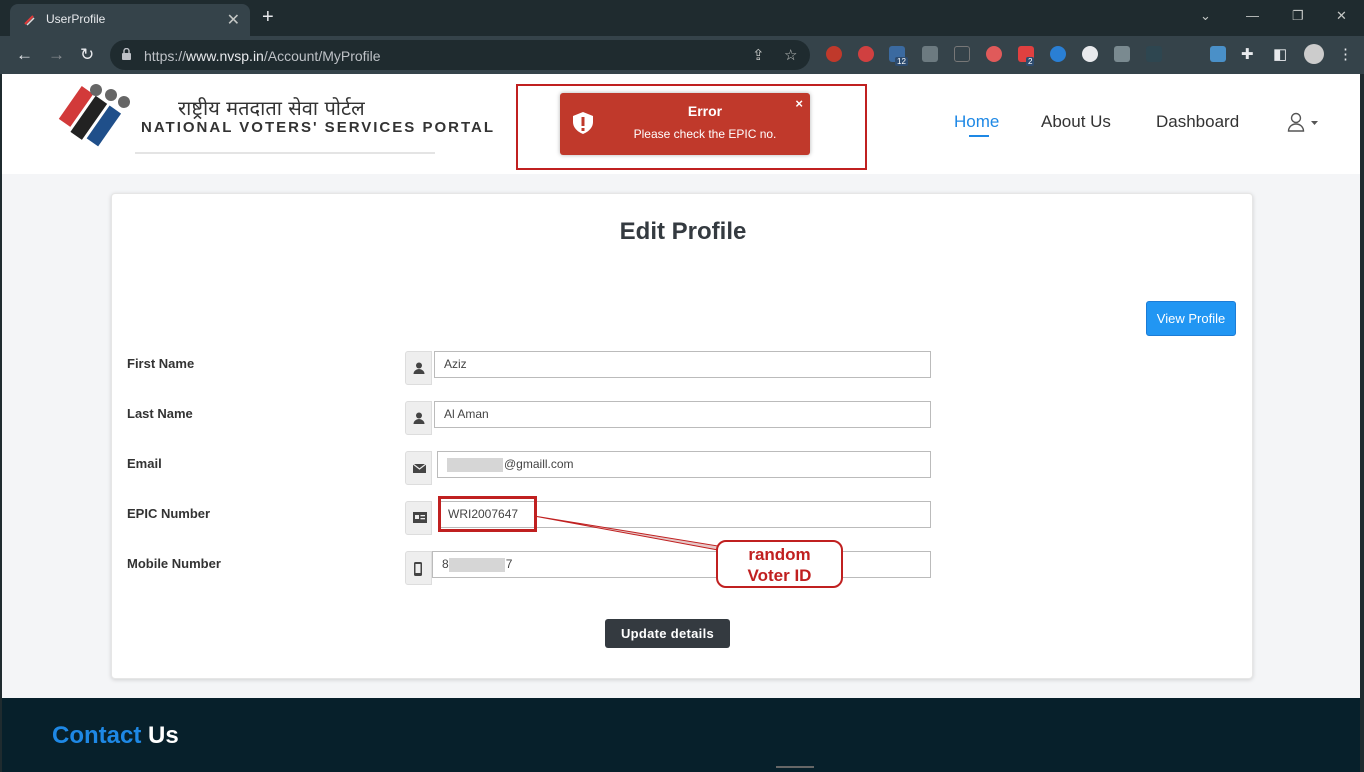 This screenshot has height=772, width=1364. Describe the element at coordinates (901, 61) in the screenshot. I see `extension-badge: 12` at that location.